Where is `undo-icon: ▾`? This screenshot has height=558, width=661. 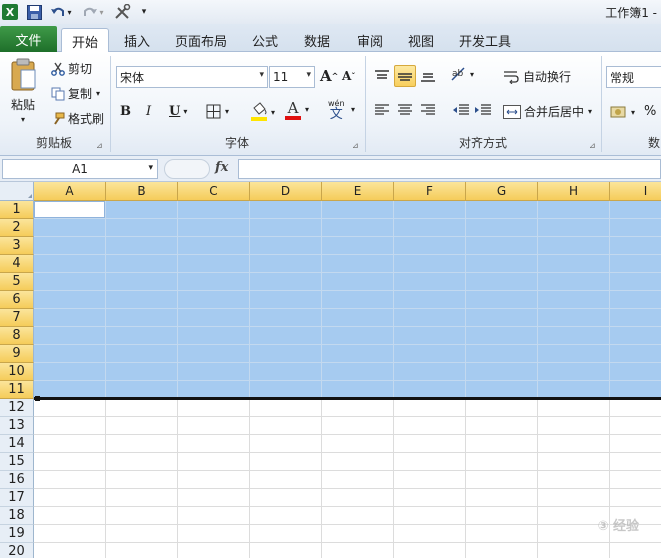
undo-icon: ▾ is located at coordinates (61, 12).